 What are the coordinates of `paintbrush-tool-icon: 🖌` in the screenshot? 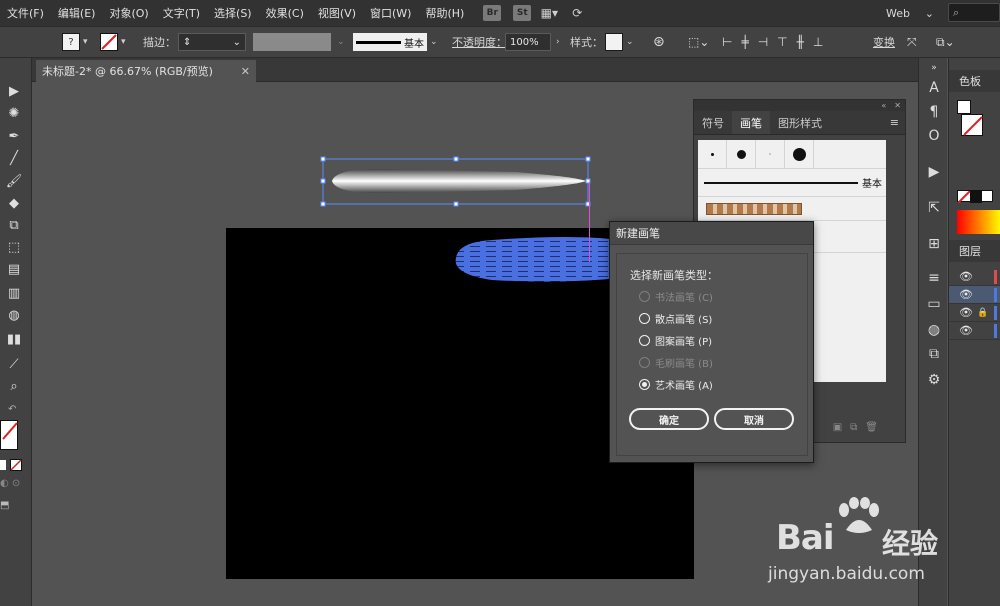 It's located at (14, 181).